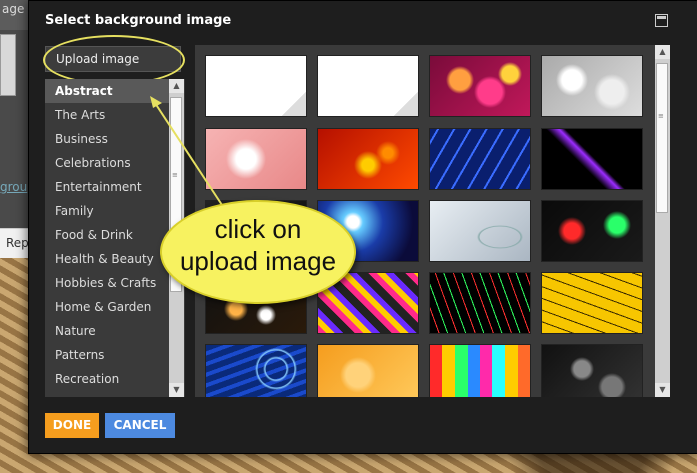 The width and height of the screenshot is (697, 473). What do you see at coordinates (592, 159) in the screenshot?
I see `thumbnail-purple-lightning` at bounding box center [592, 159].